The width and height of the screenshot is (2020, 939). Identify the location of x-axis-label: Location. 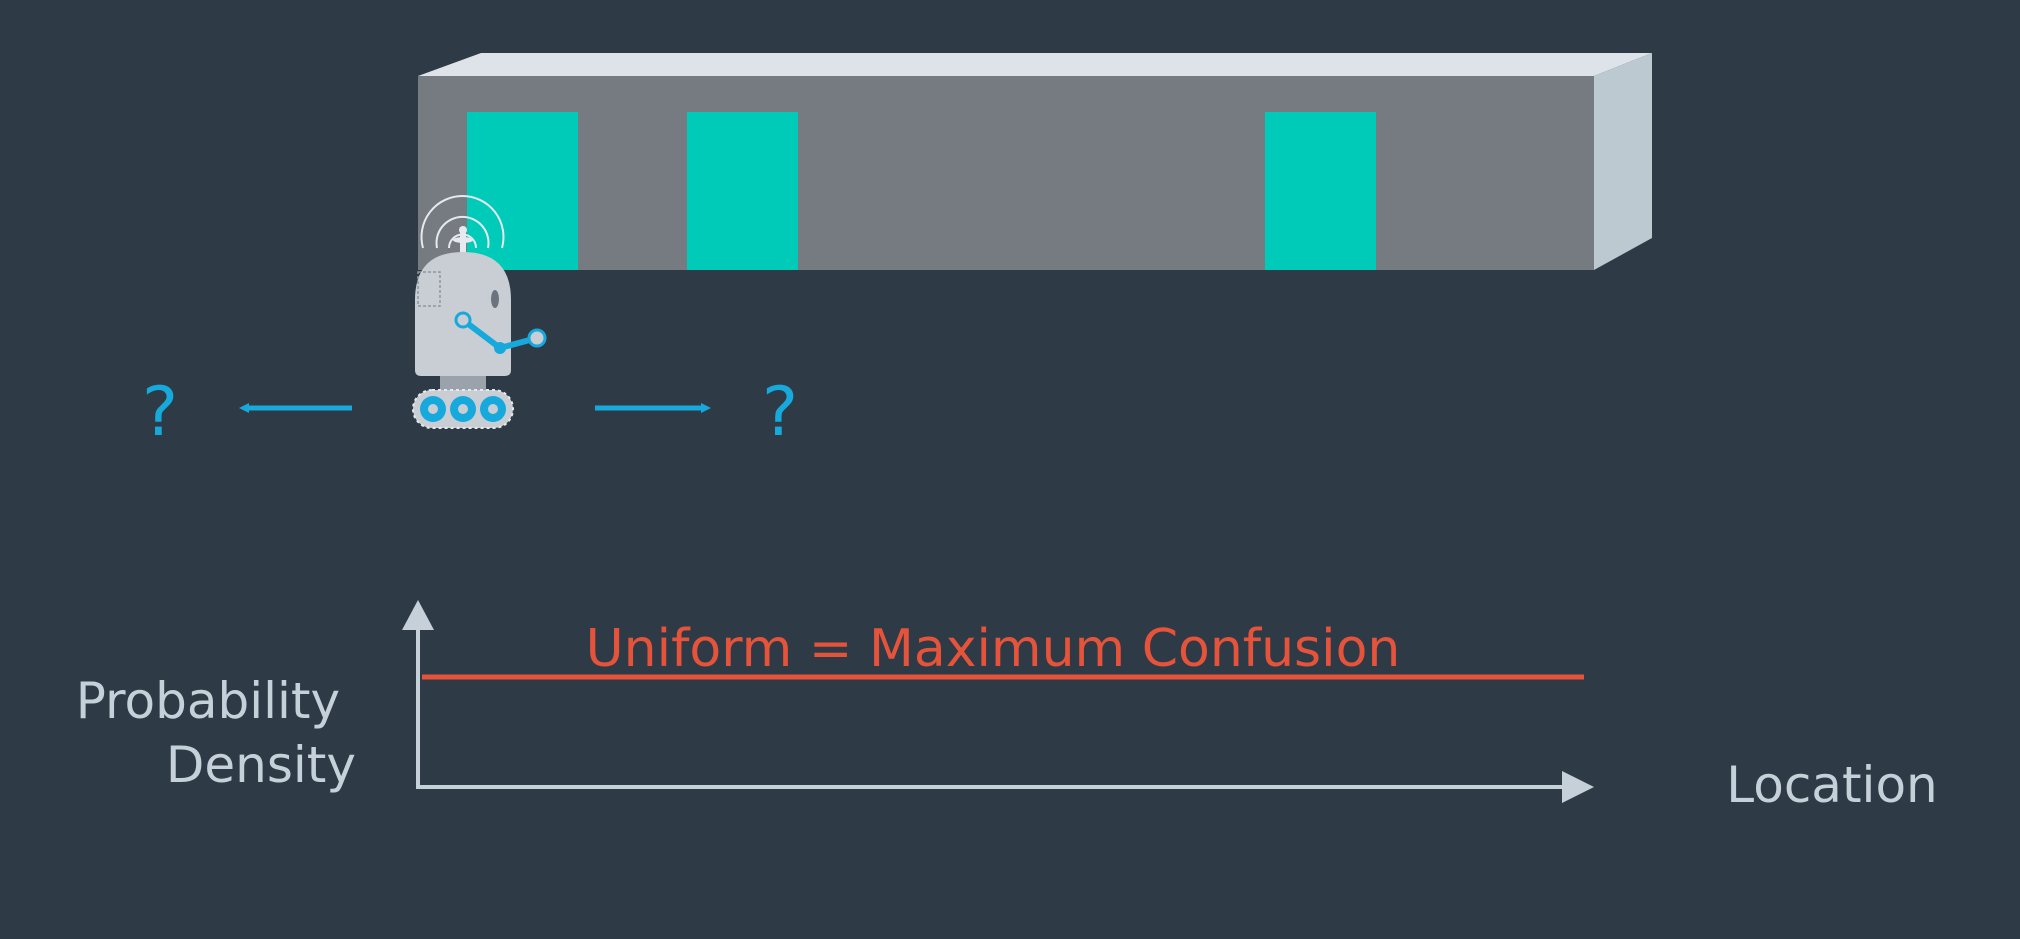
(1831, 785).